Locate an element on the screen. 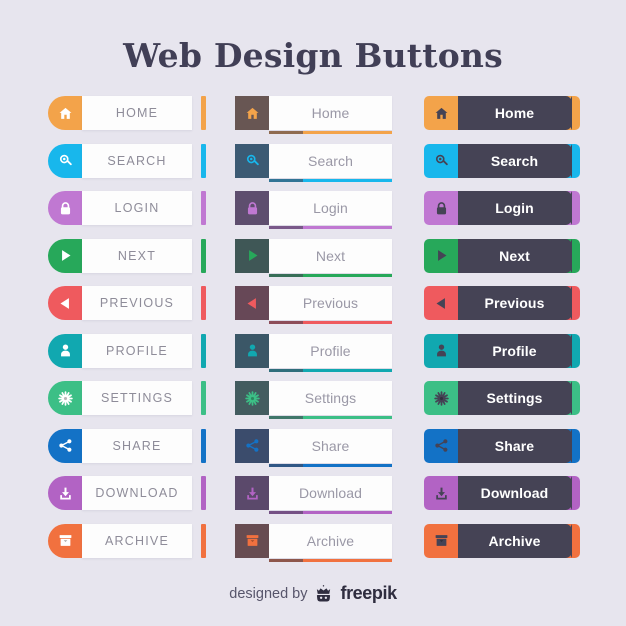 The image size is (626, 626). button-label: HOME is located at coordinates (137, 113).